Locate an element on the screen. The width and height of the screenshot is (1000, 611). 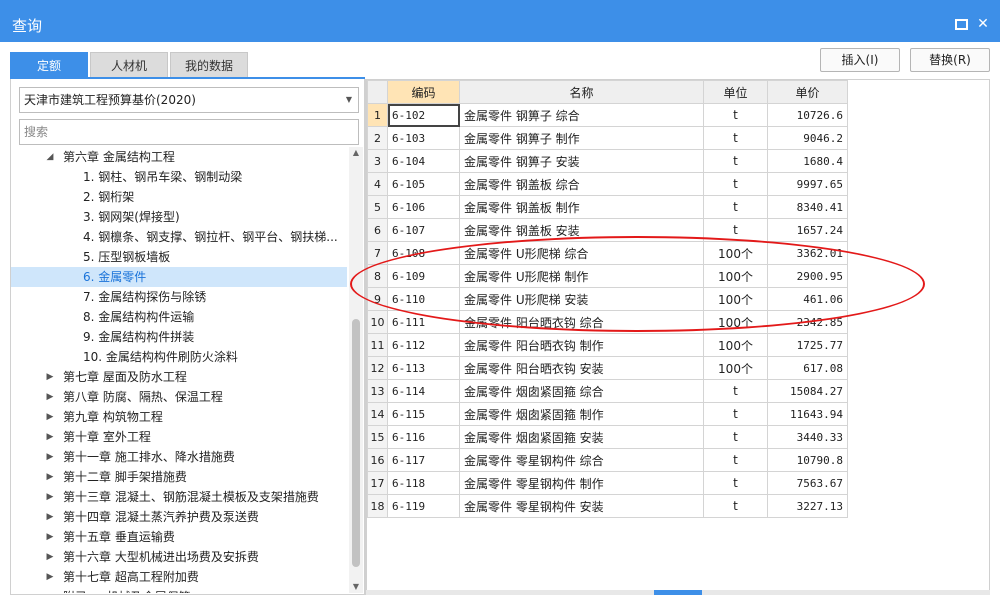
row-index-cell: 8 is located at coordinates (377, 276).